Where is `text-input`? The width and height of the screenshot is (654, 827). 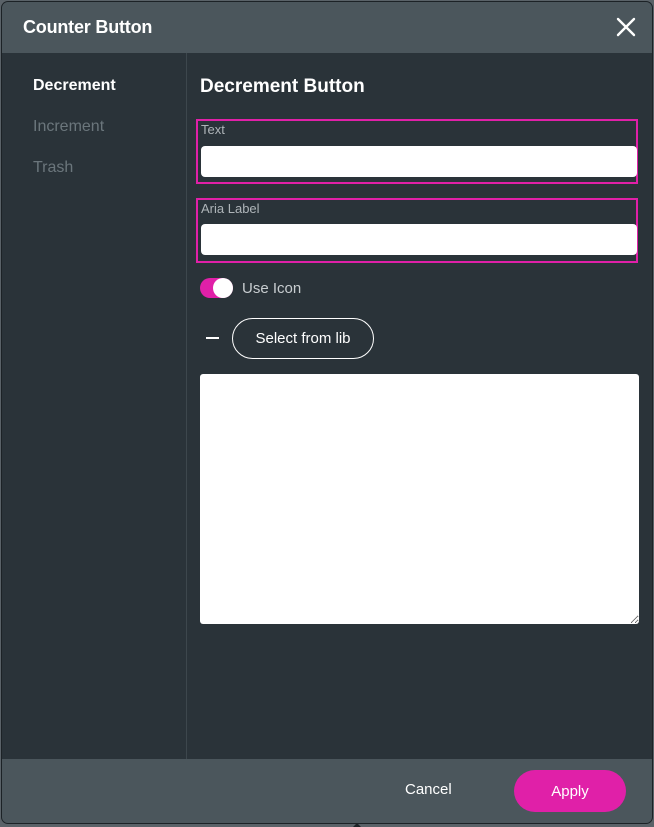 text-input is located at coordinates (419, 161).